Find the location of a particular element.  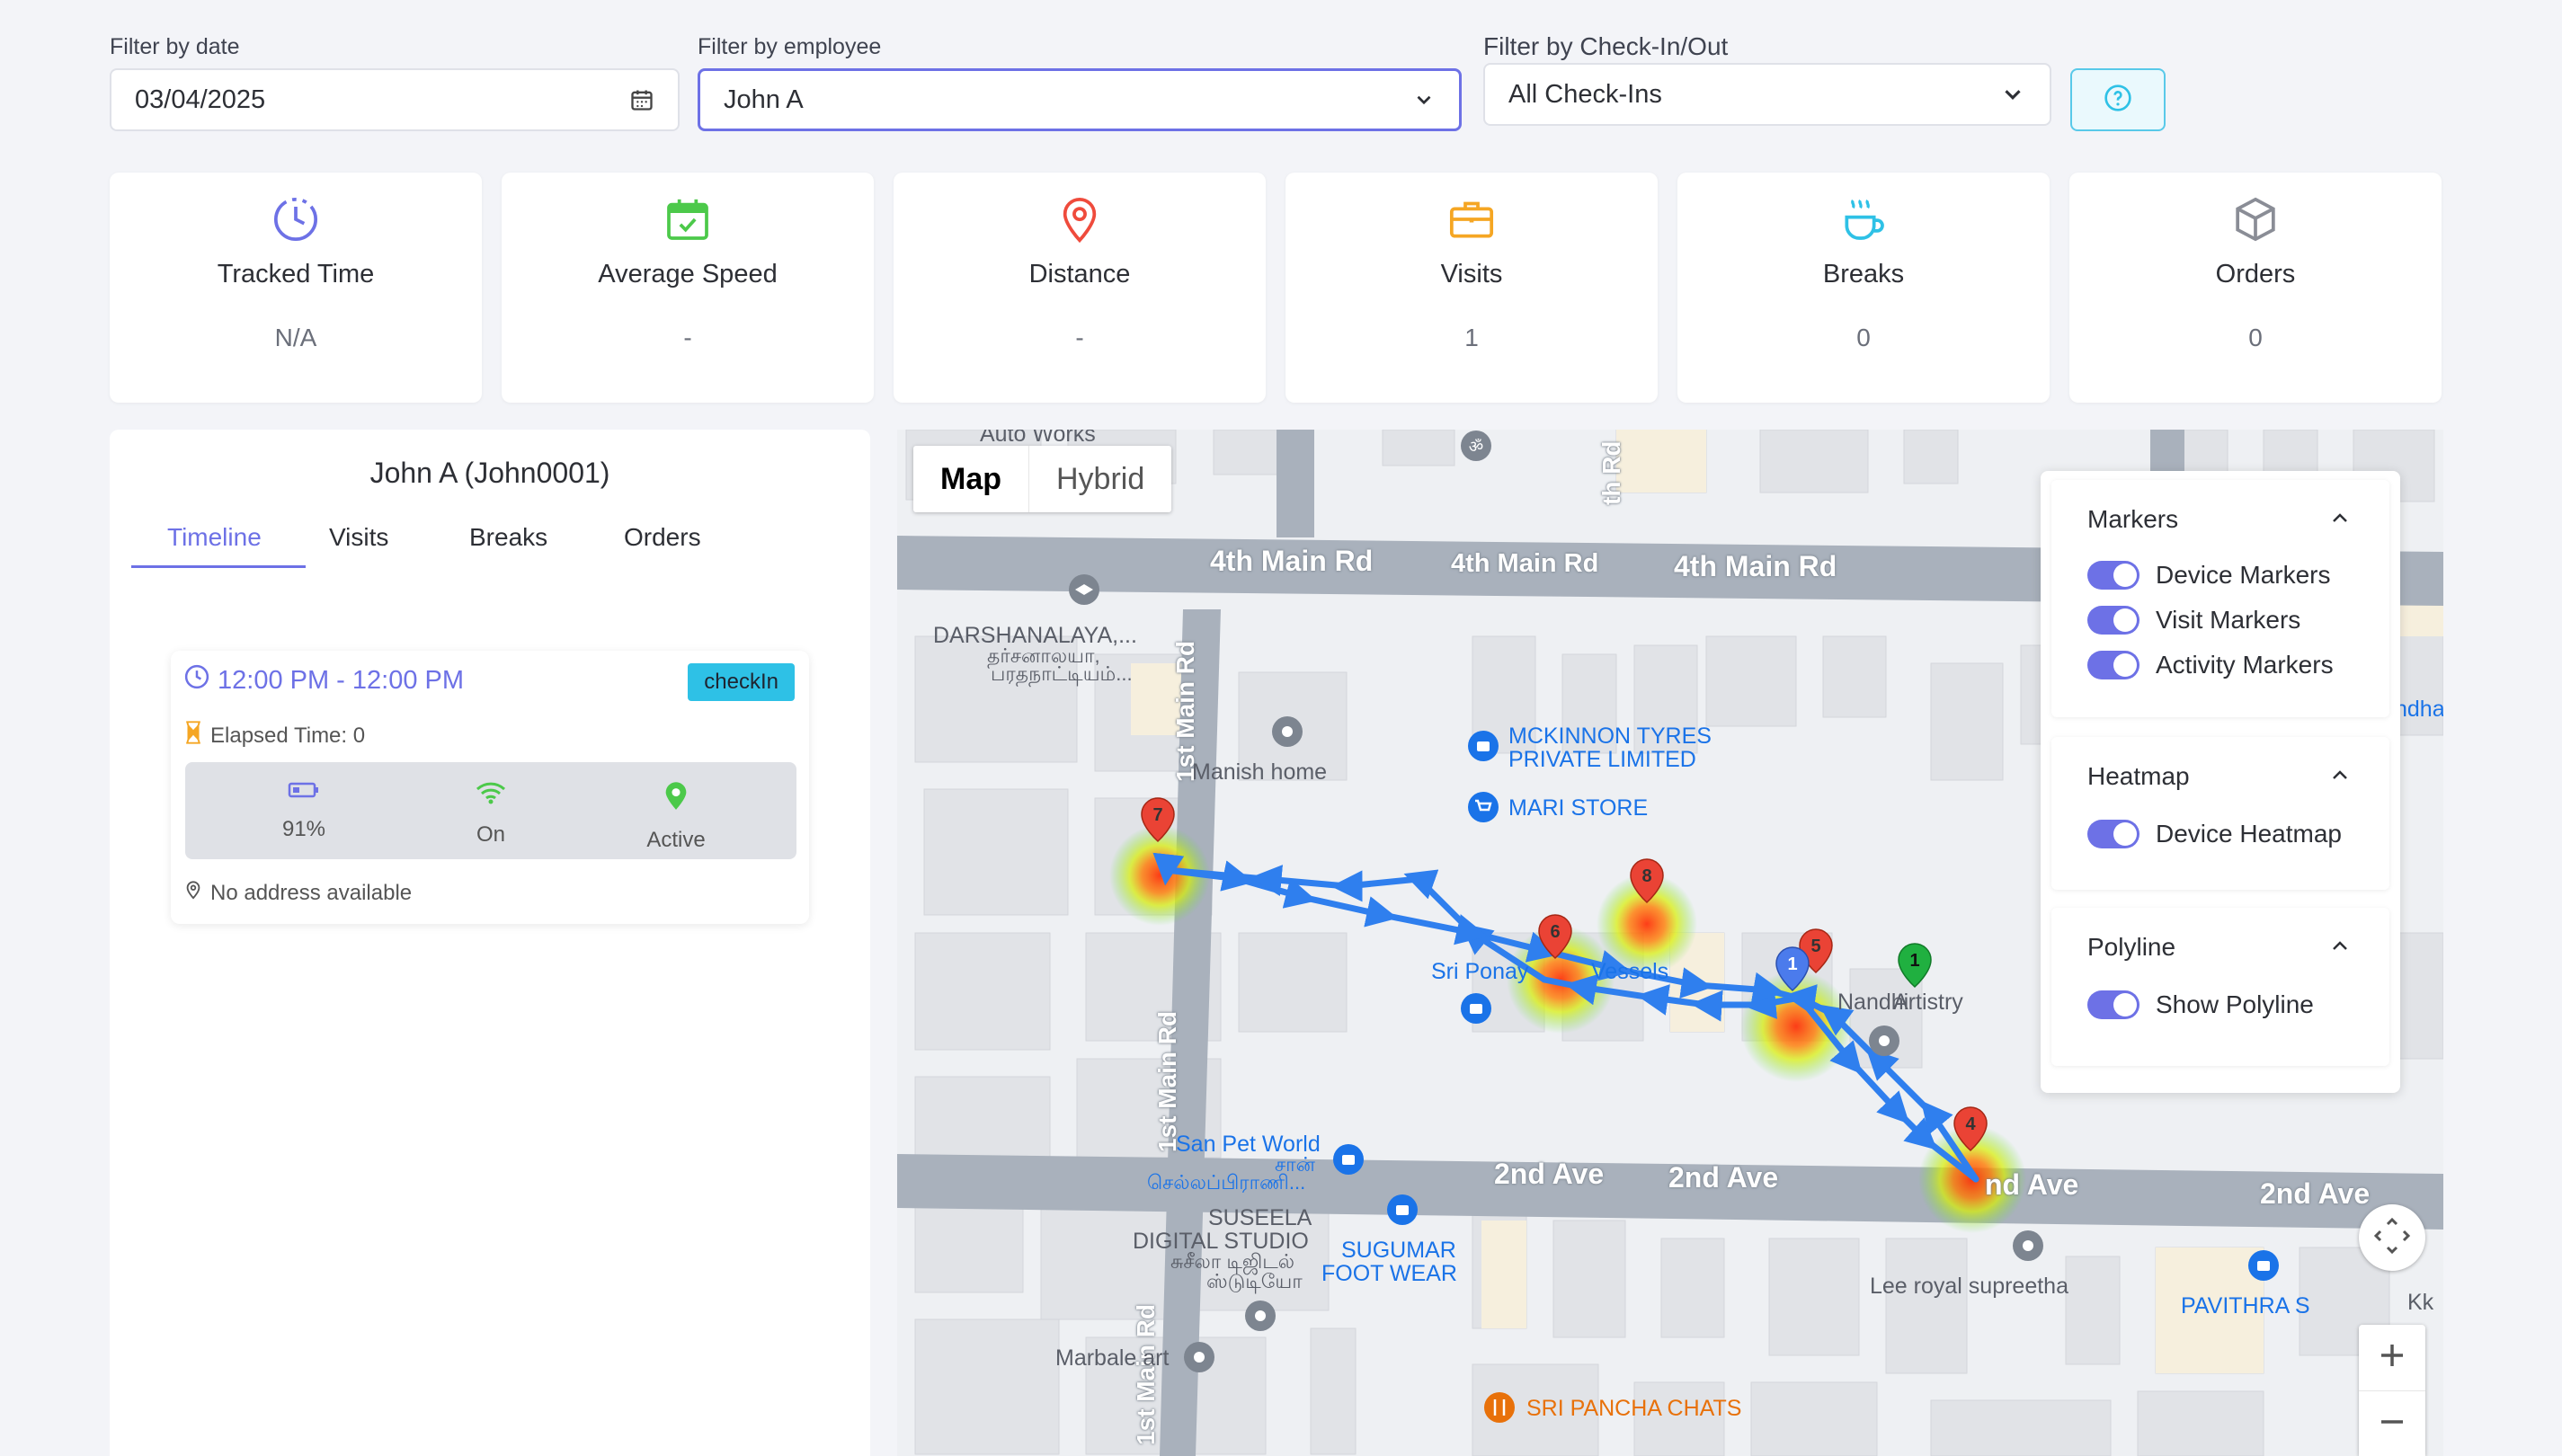

battery-icon is located at coordinates (304, 792).